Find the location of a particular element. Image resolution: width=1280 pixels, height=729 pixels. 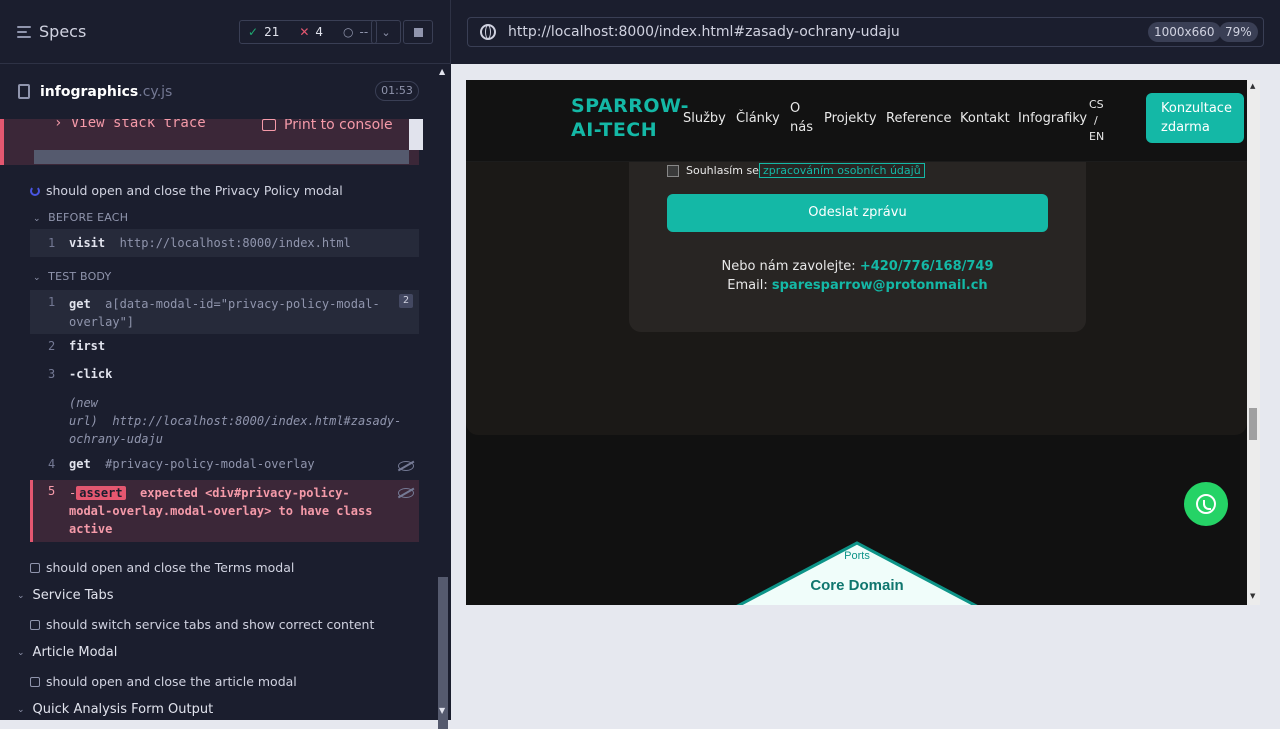

whatsapp-button is located at coordinates (1206, 504).